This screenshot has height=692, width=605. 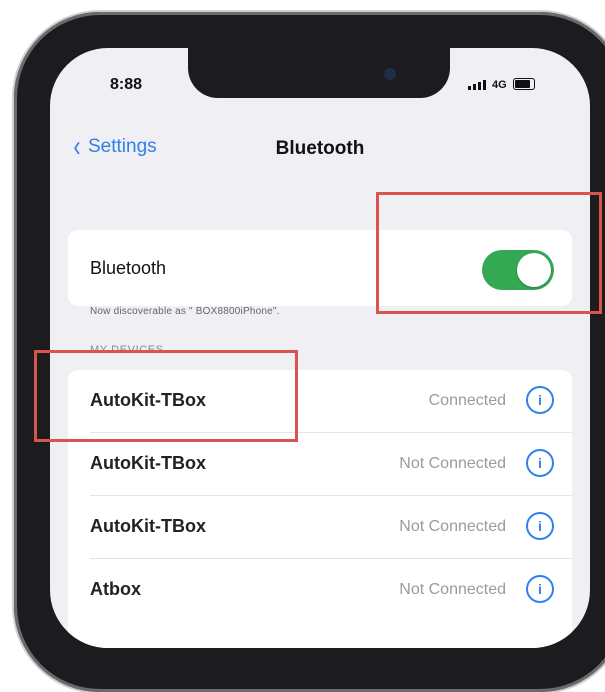 I want to click on device-row: AutoKit-TBox Connected i, so click(x=320, y=401).